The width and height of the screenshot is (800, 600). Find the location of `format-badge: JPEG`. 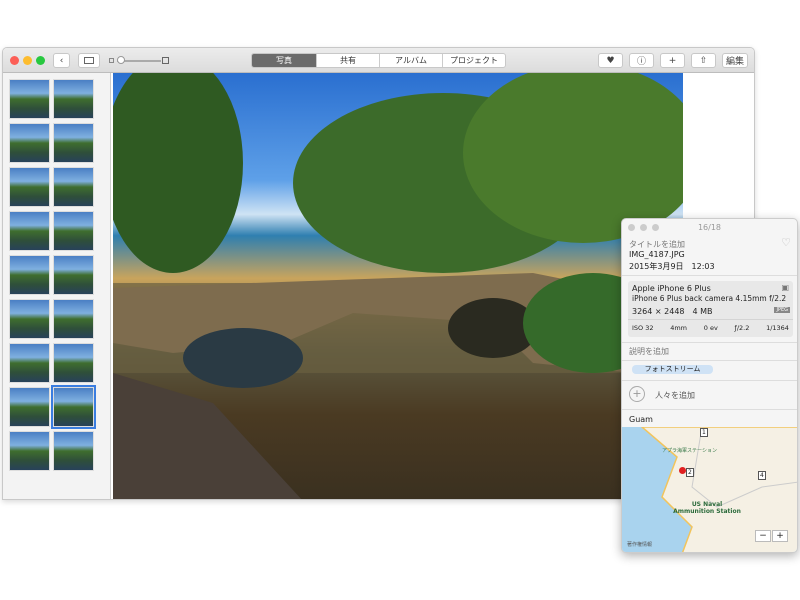

format-badge: JPEG is located at coordinates (782, 310).